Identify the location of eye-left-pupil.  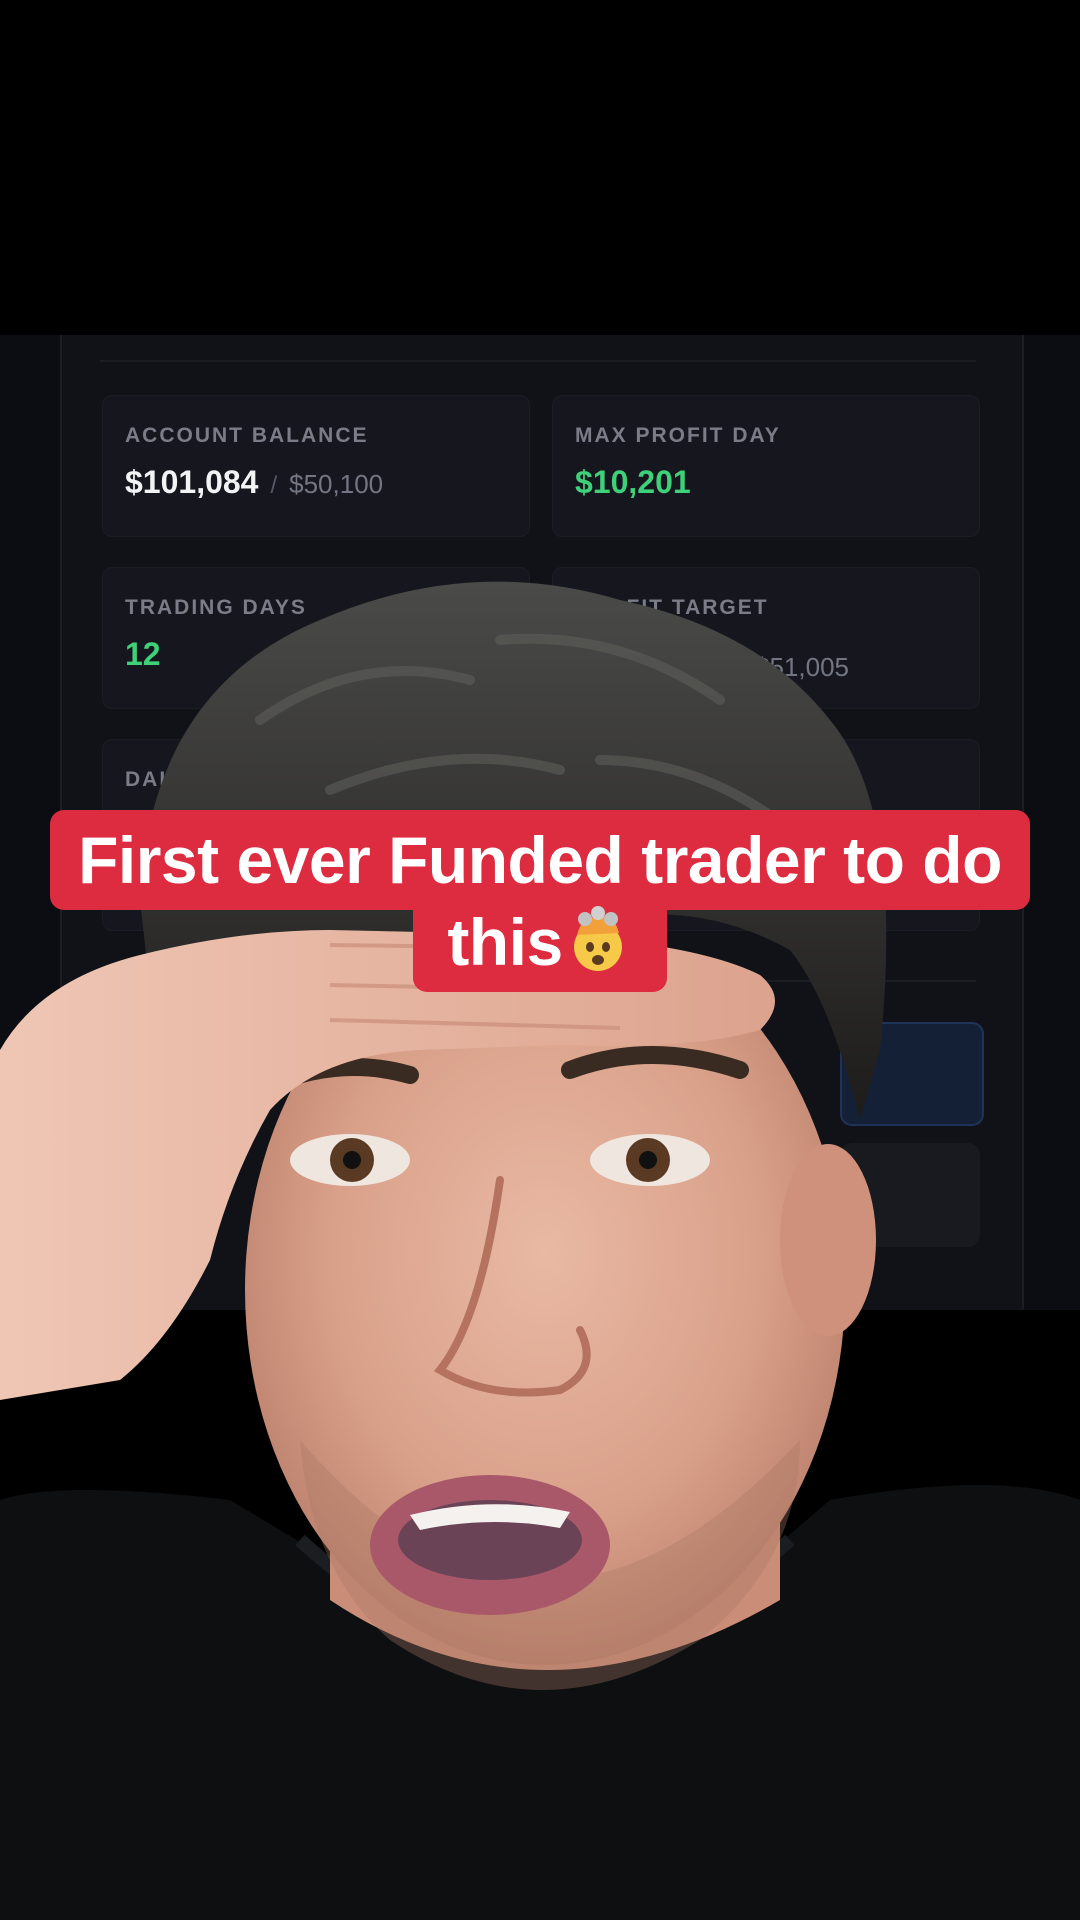
(352, 1160).